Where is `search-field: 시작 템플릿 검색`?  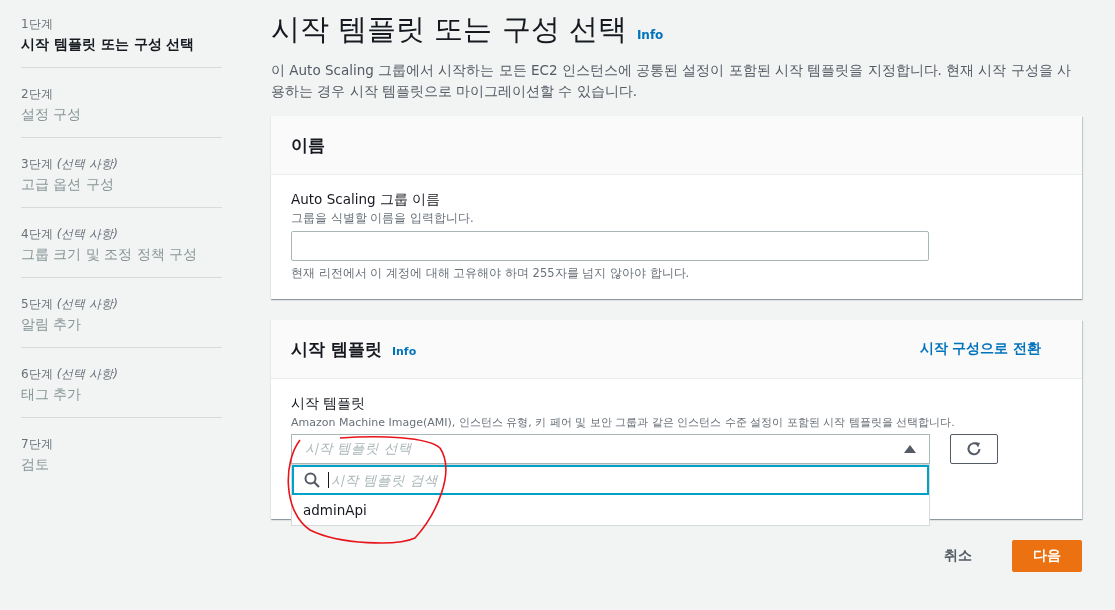 search-field: 시작 템플릿 검색 is located at coordinates (610, 480).